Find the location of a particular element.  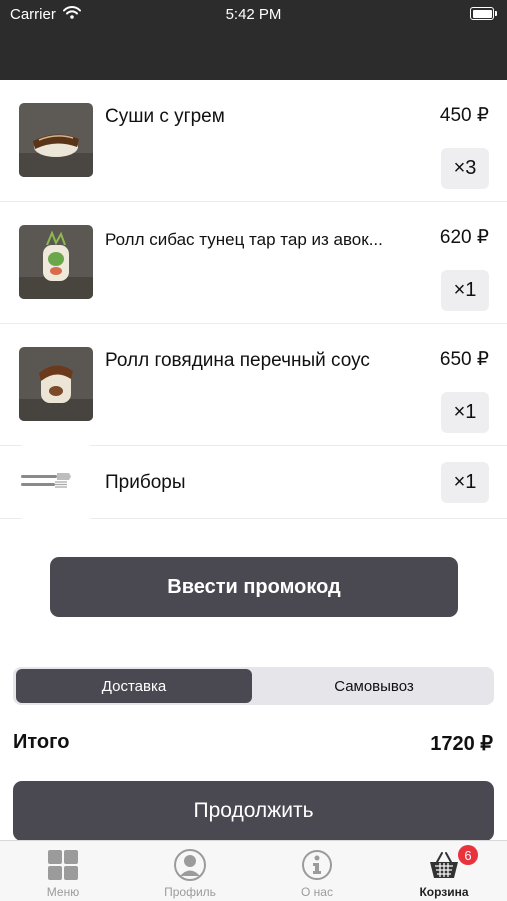

continue-button: Продолжить is located at coordinates (253, 811).